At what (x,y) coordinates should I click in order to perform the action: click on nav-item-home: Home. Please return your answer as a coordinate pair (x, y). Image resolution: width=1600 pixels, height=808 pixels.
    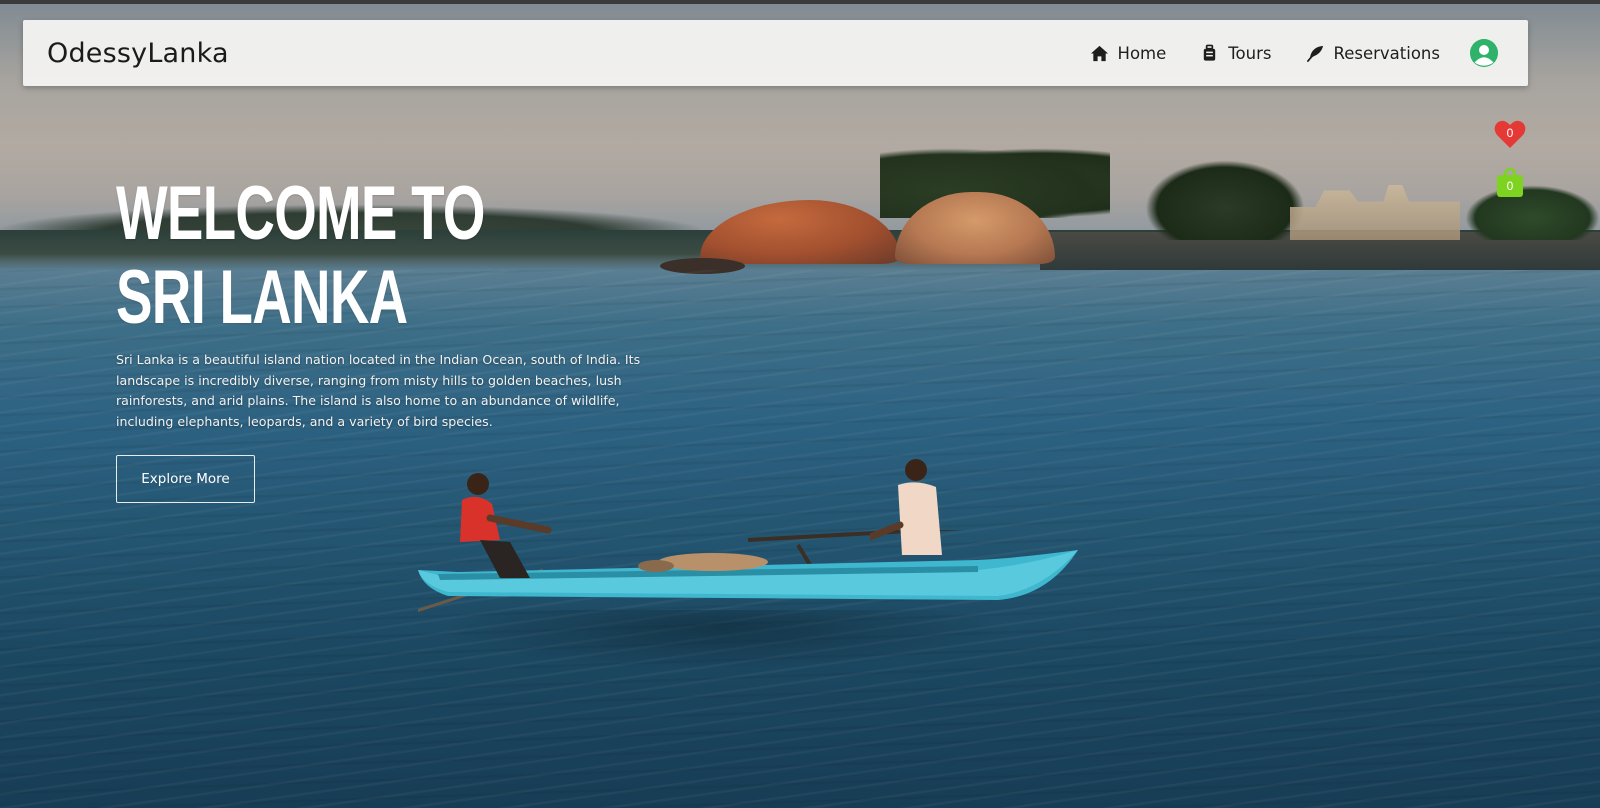
    Looking at the image, I should click on (1128, 53).